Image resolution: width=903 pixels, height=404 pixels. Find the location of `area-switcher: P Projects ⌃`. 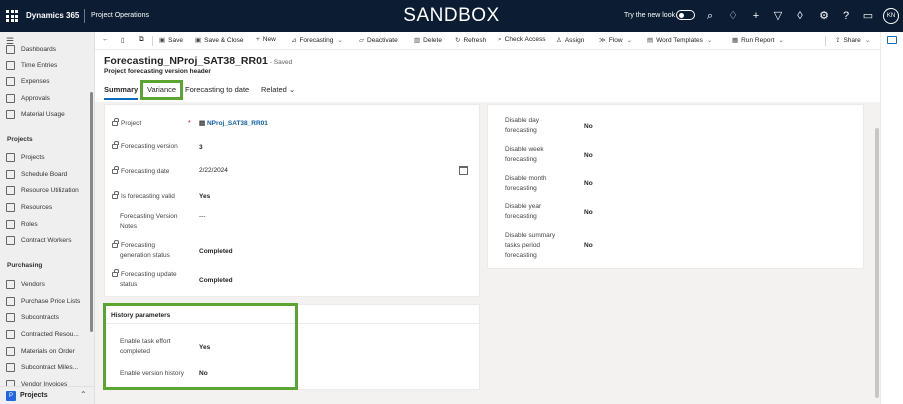

area-switcher: P Projects ⌃ is located at coordinates (47, 395).